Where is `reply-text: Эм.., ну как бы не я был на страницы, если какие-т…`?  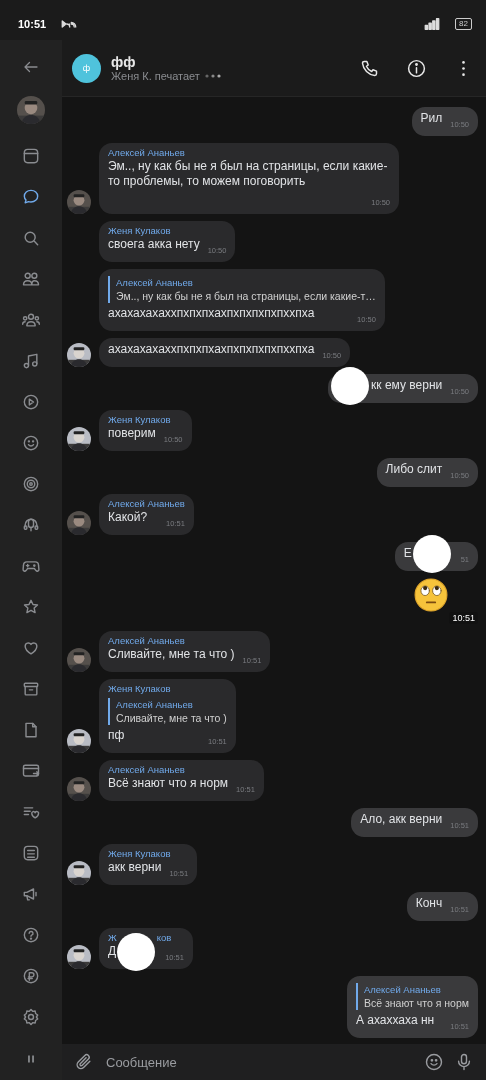 reply-text: Эм.., ну как бы не я был на страницы, если какие-т… is located at coordinates (246, 296).